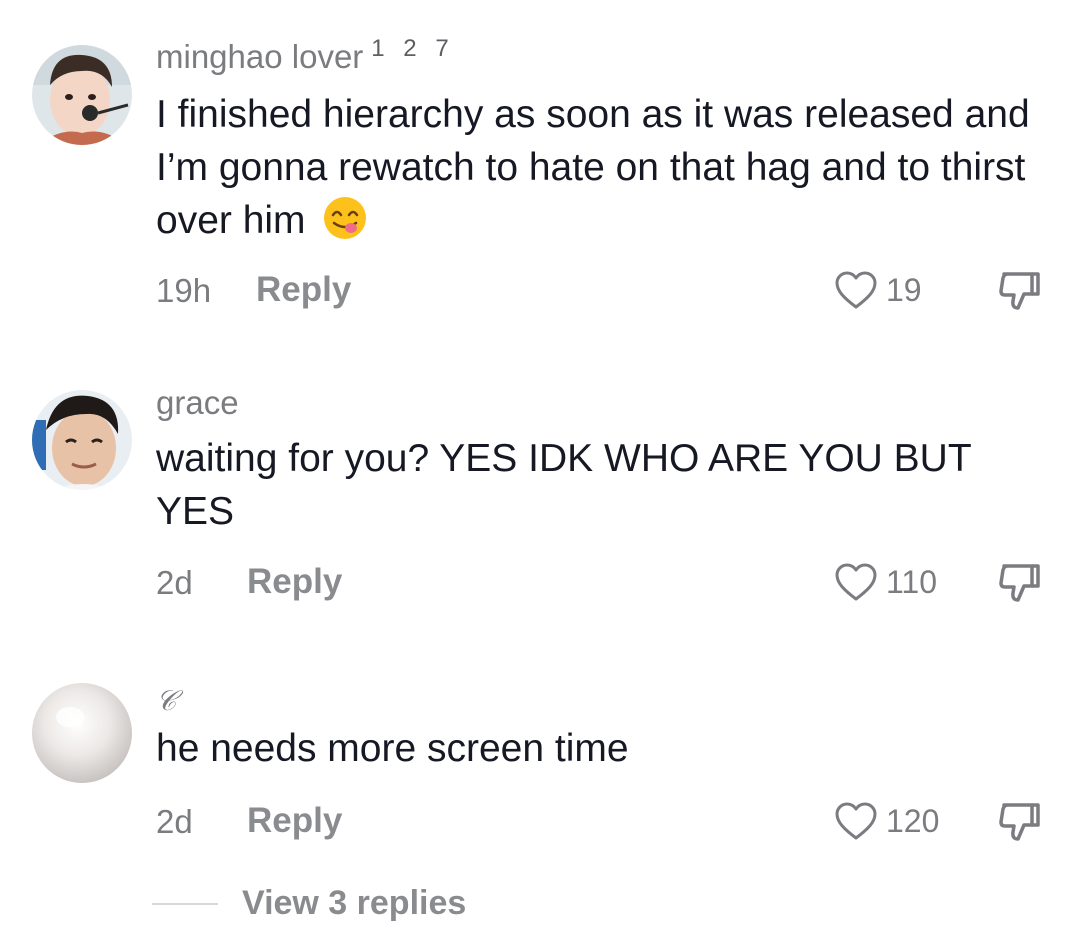 Image resolution: width=1080 pixels, height=949 pixels. I want to click on like-count: 120, so click(913, 820).